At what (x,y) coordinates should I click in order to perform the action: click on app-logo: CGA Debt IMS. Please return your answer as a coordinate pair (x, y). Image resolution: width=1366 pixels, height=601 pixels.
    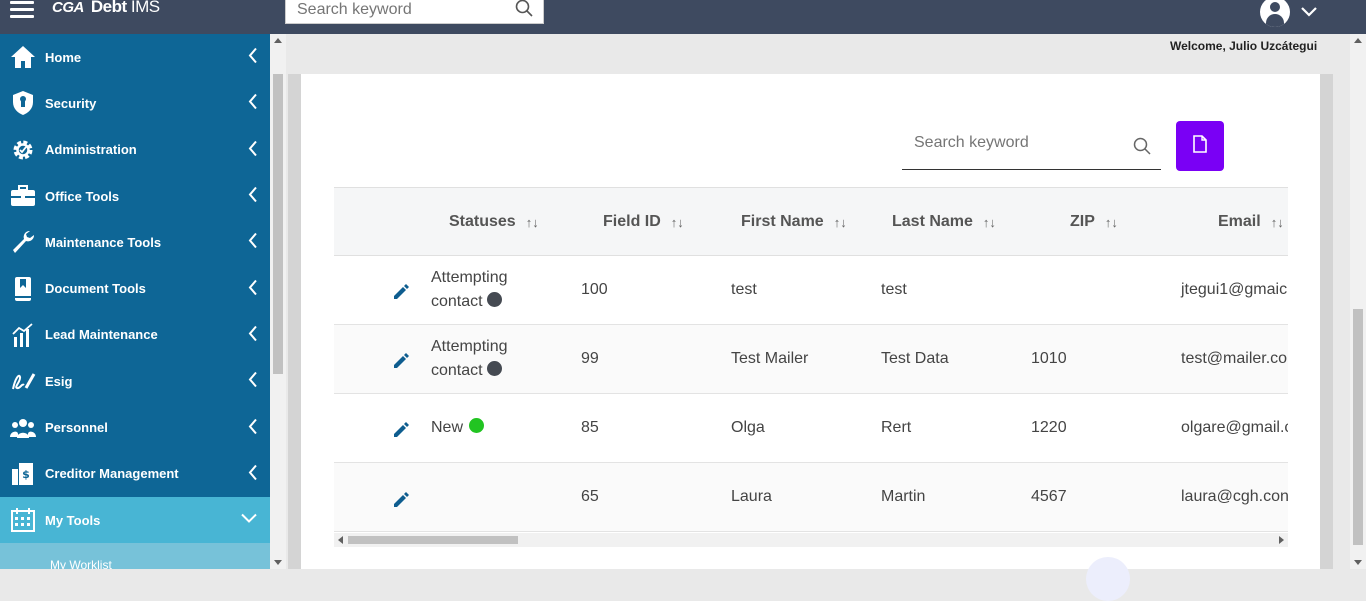
    Looking at the image, I should click on (106, 8).